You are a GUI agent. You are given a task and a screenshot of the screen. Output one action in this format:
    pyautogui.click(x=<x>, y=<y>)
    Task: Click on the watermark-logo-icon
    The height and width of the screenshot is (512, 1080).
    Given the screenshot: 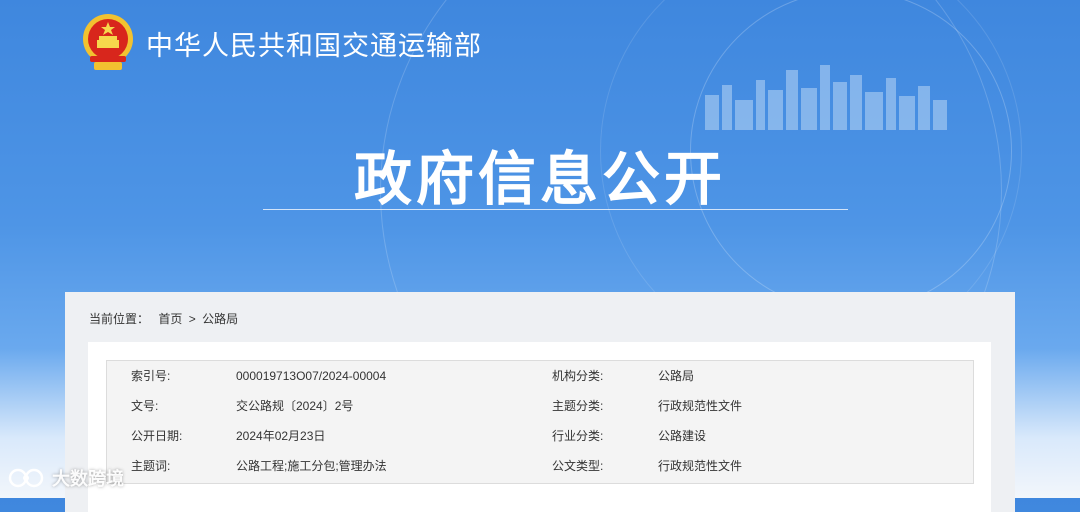 What is the action you would take?
    pyautogui.click(x=26, y=478)
    